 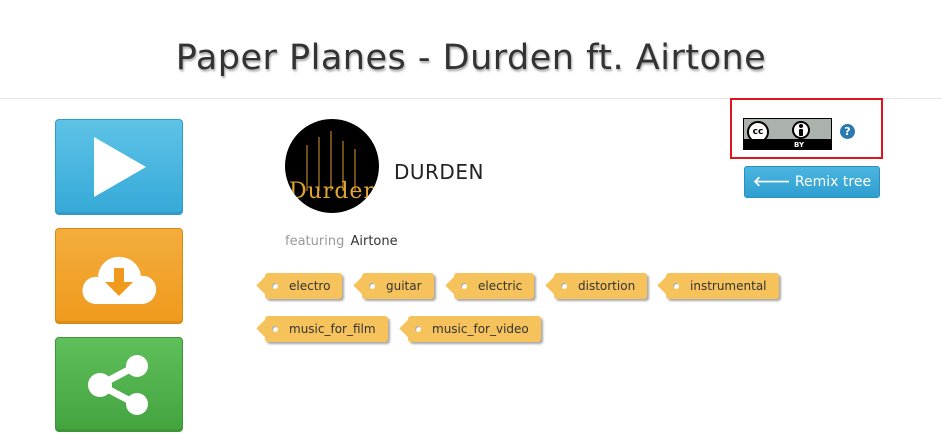 I want to click on featuring-line: featuring Airtone, so click(x=341, y=241).